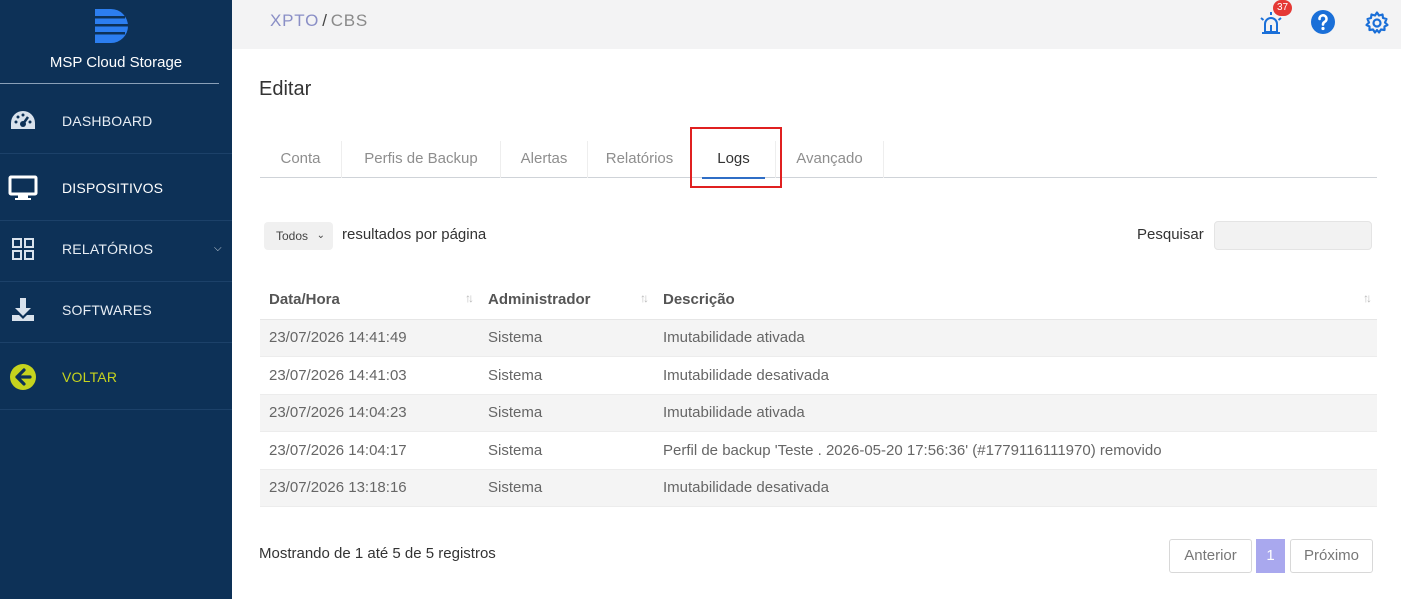 The width and height of the screenshot is (1401, 599). Describe the element at coordinates (23, 249) in the screenshot. I see `grid-icon` at that location.